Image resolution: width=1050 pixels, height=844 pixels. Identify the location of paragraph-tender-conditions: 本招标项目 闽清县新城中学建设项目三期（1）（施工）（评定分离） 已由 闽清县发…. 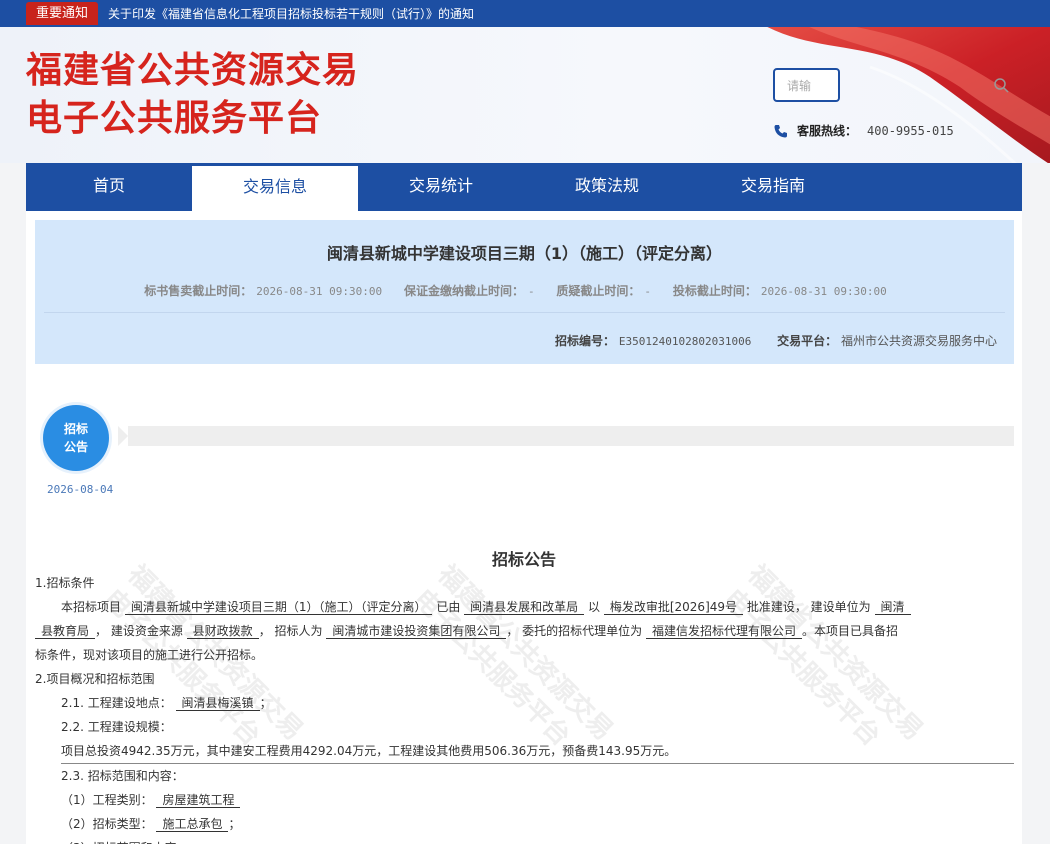
(524, 607).